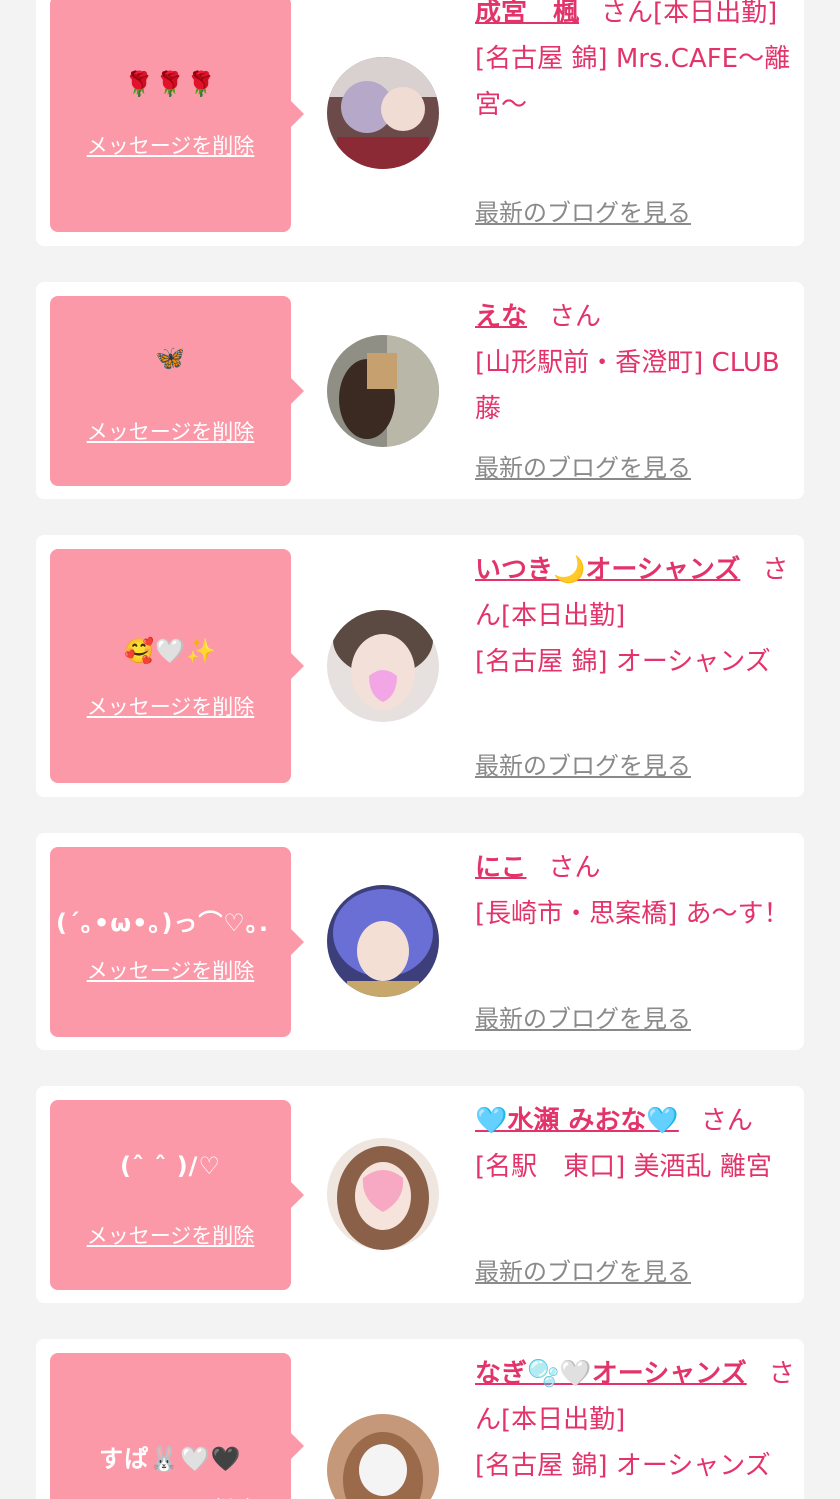 The width and height of the screenshot is (840, 1499). Describe the element at coordinates (627, 386) in the screenshot. I see `shop-name: [山形駅前・香澄町] CLUB 藤` at that location.